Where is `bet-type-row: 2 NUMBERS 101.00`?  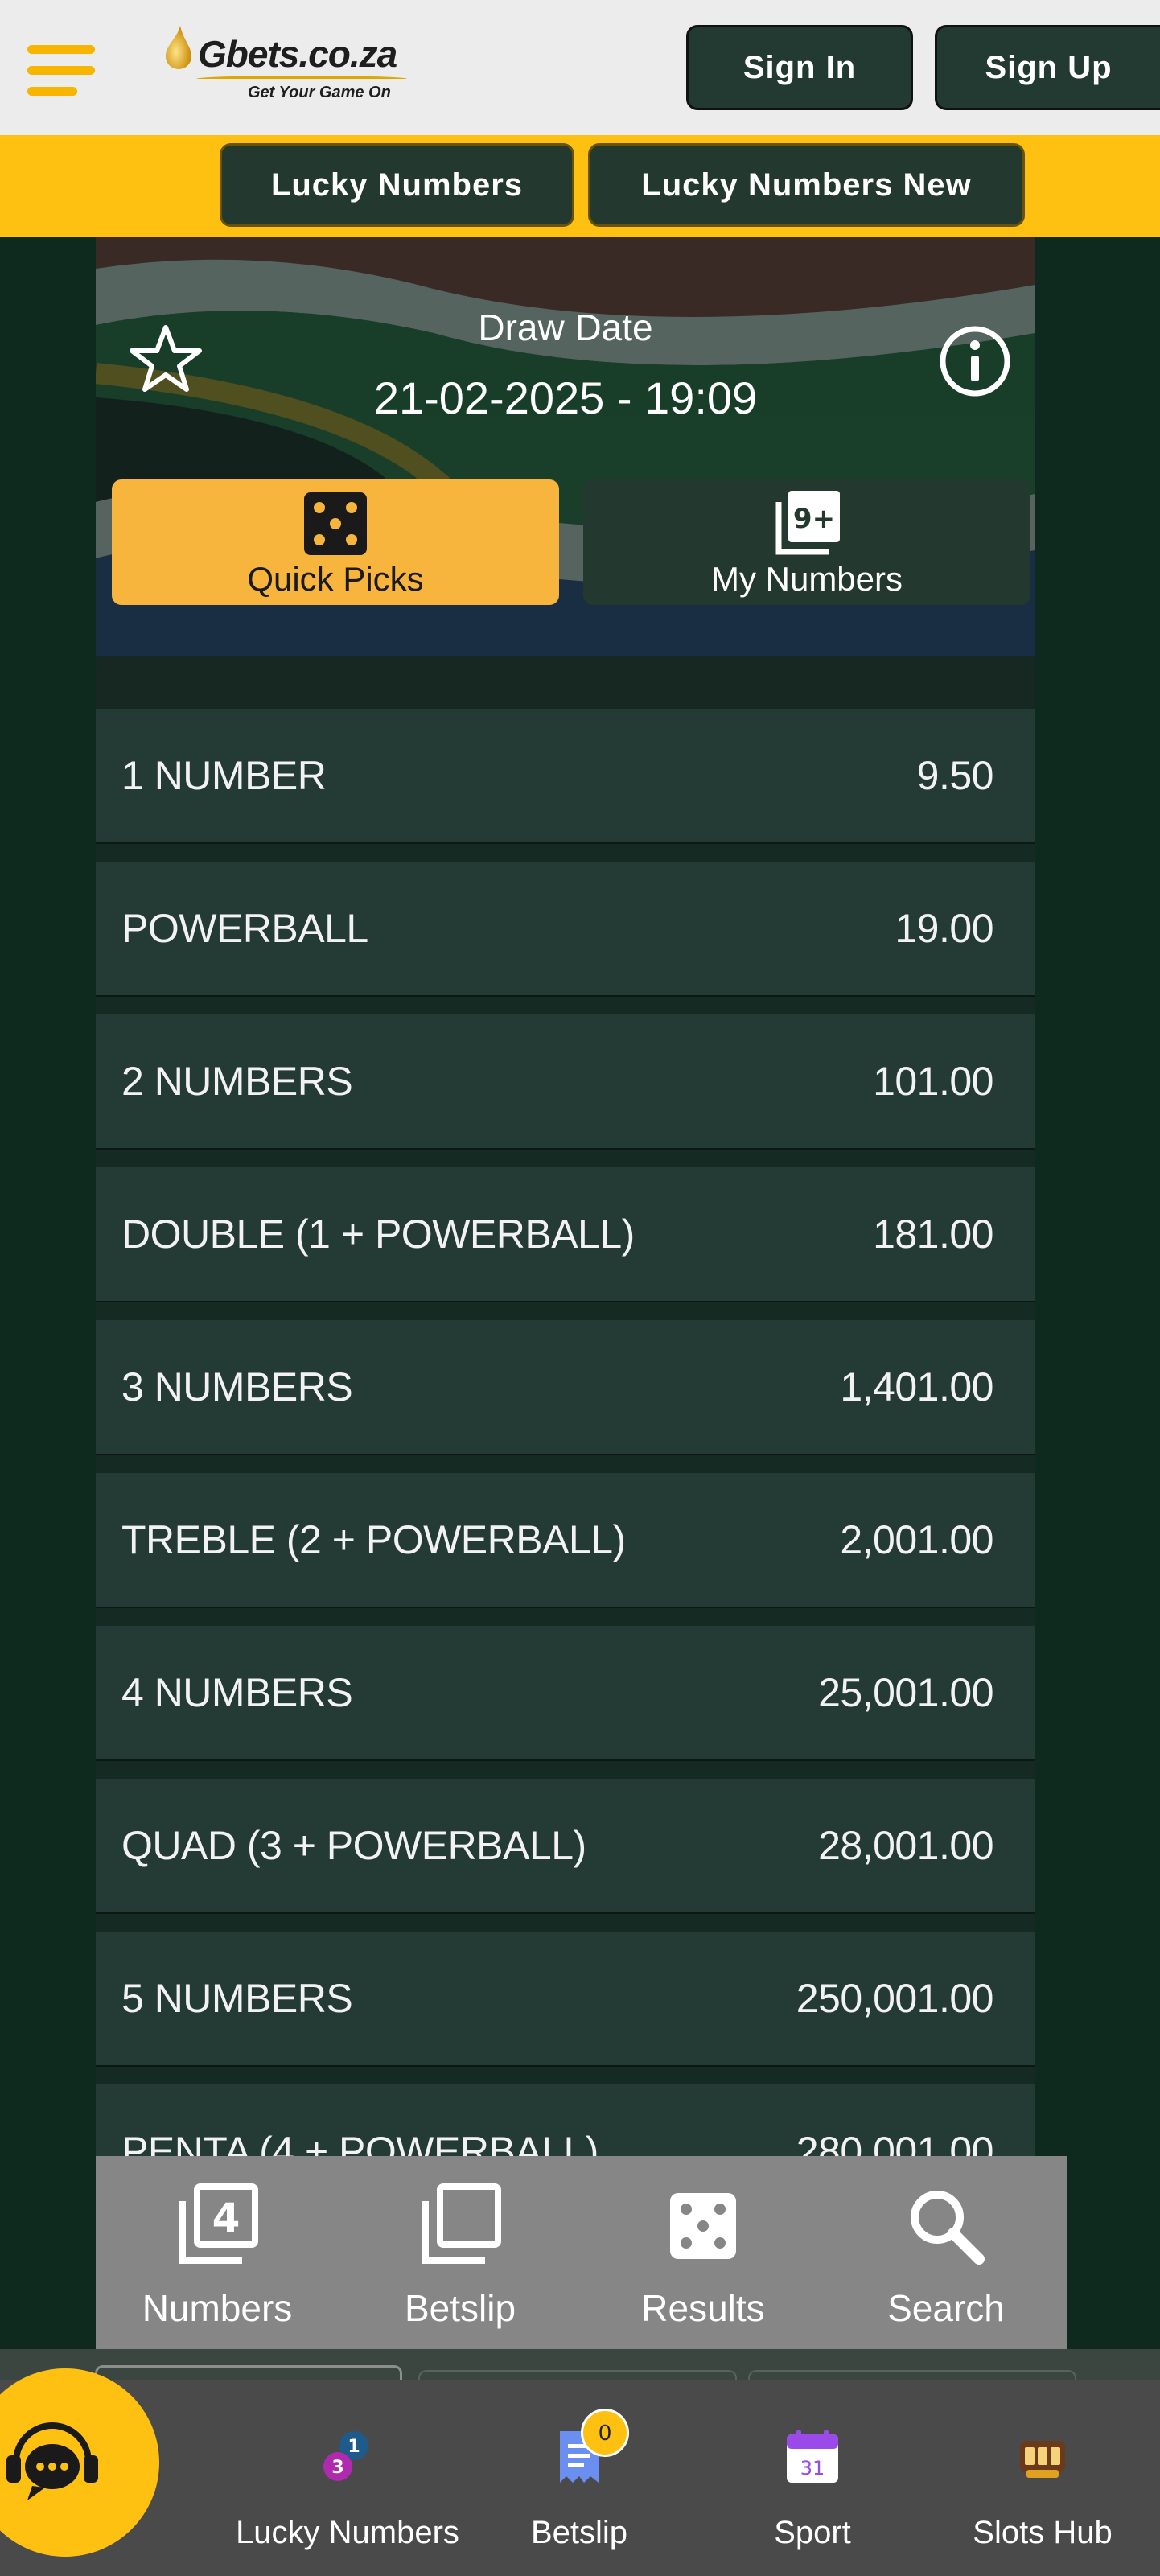 bet-type-row: 2 NUMBERS 101.00 is located at coordinates (565, 1082).